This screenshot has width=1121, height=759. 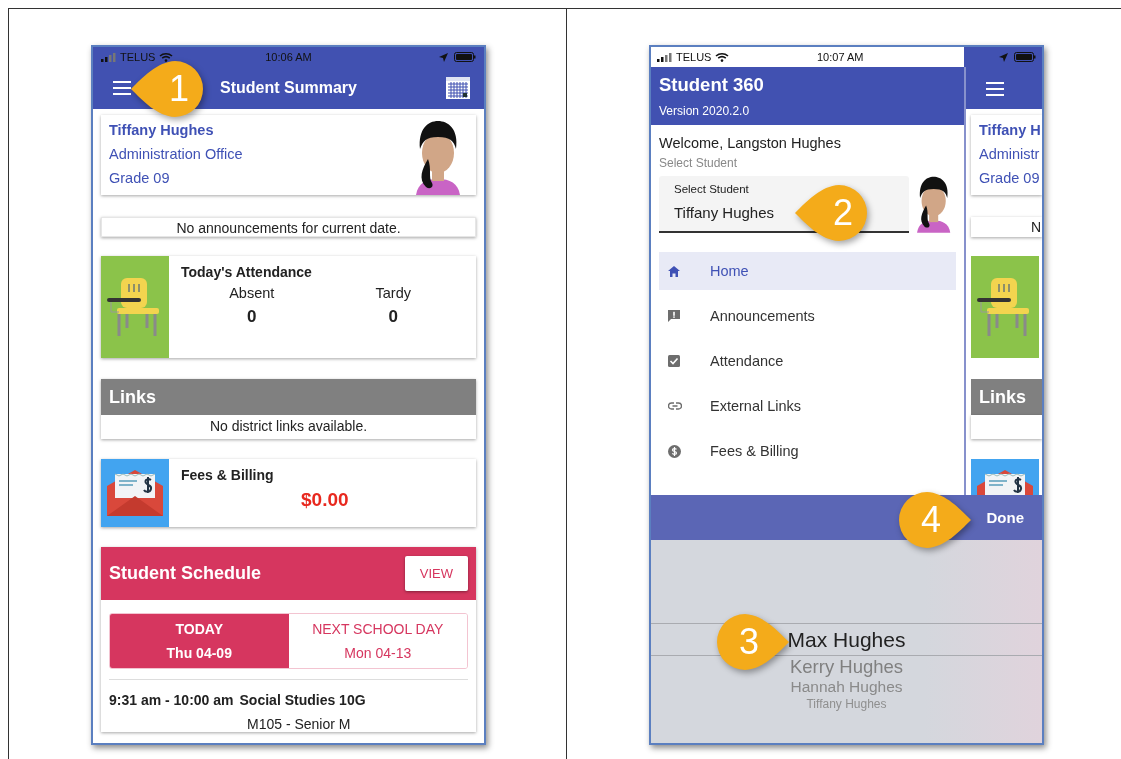 What do you see at coordinates (674, 451) in the screenshot?
I see `dollar-icon` at bounding box center [674, 451].